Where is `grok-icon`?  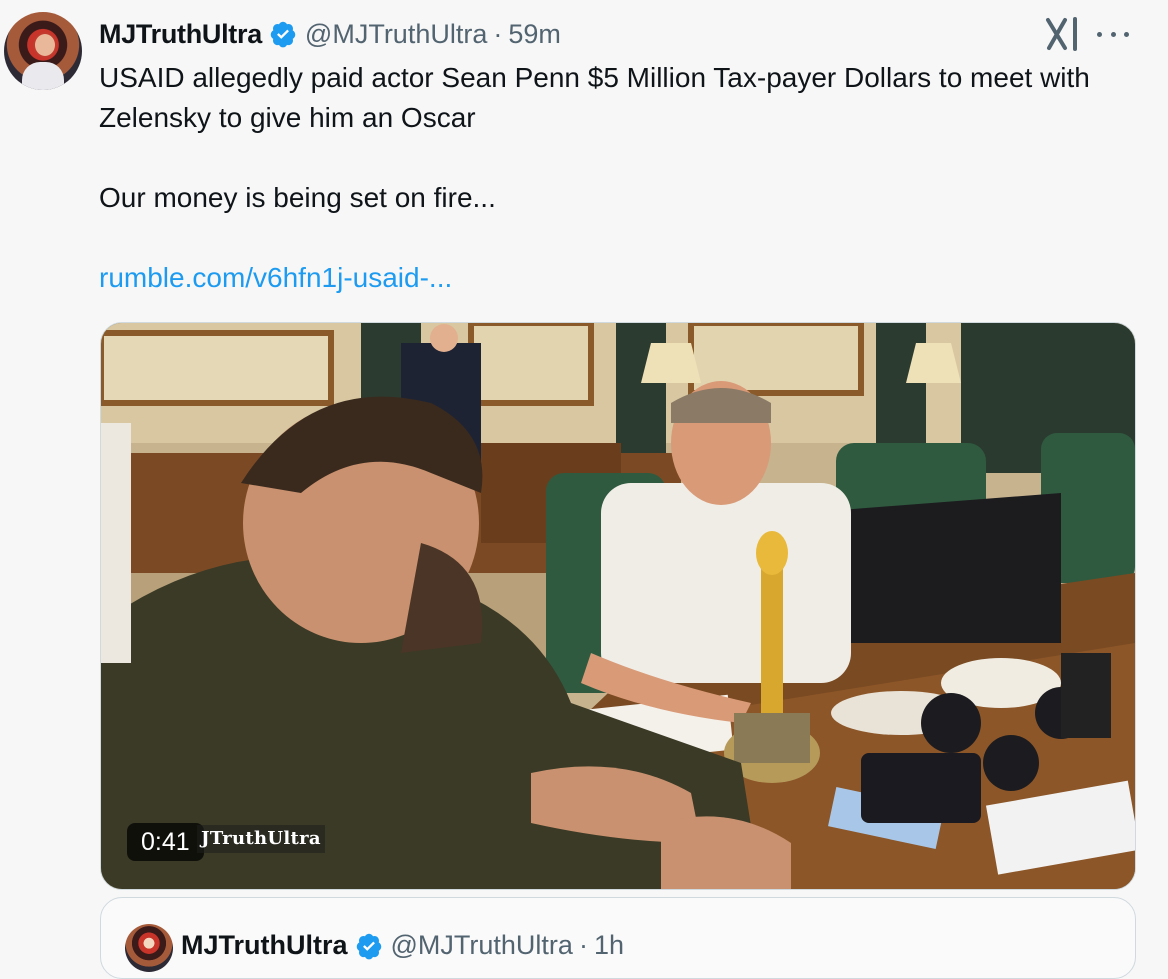 grok-icon is located at coordinates (1063, 34).